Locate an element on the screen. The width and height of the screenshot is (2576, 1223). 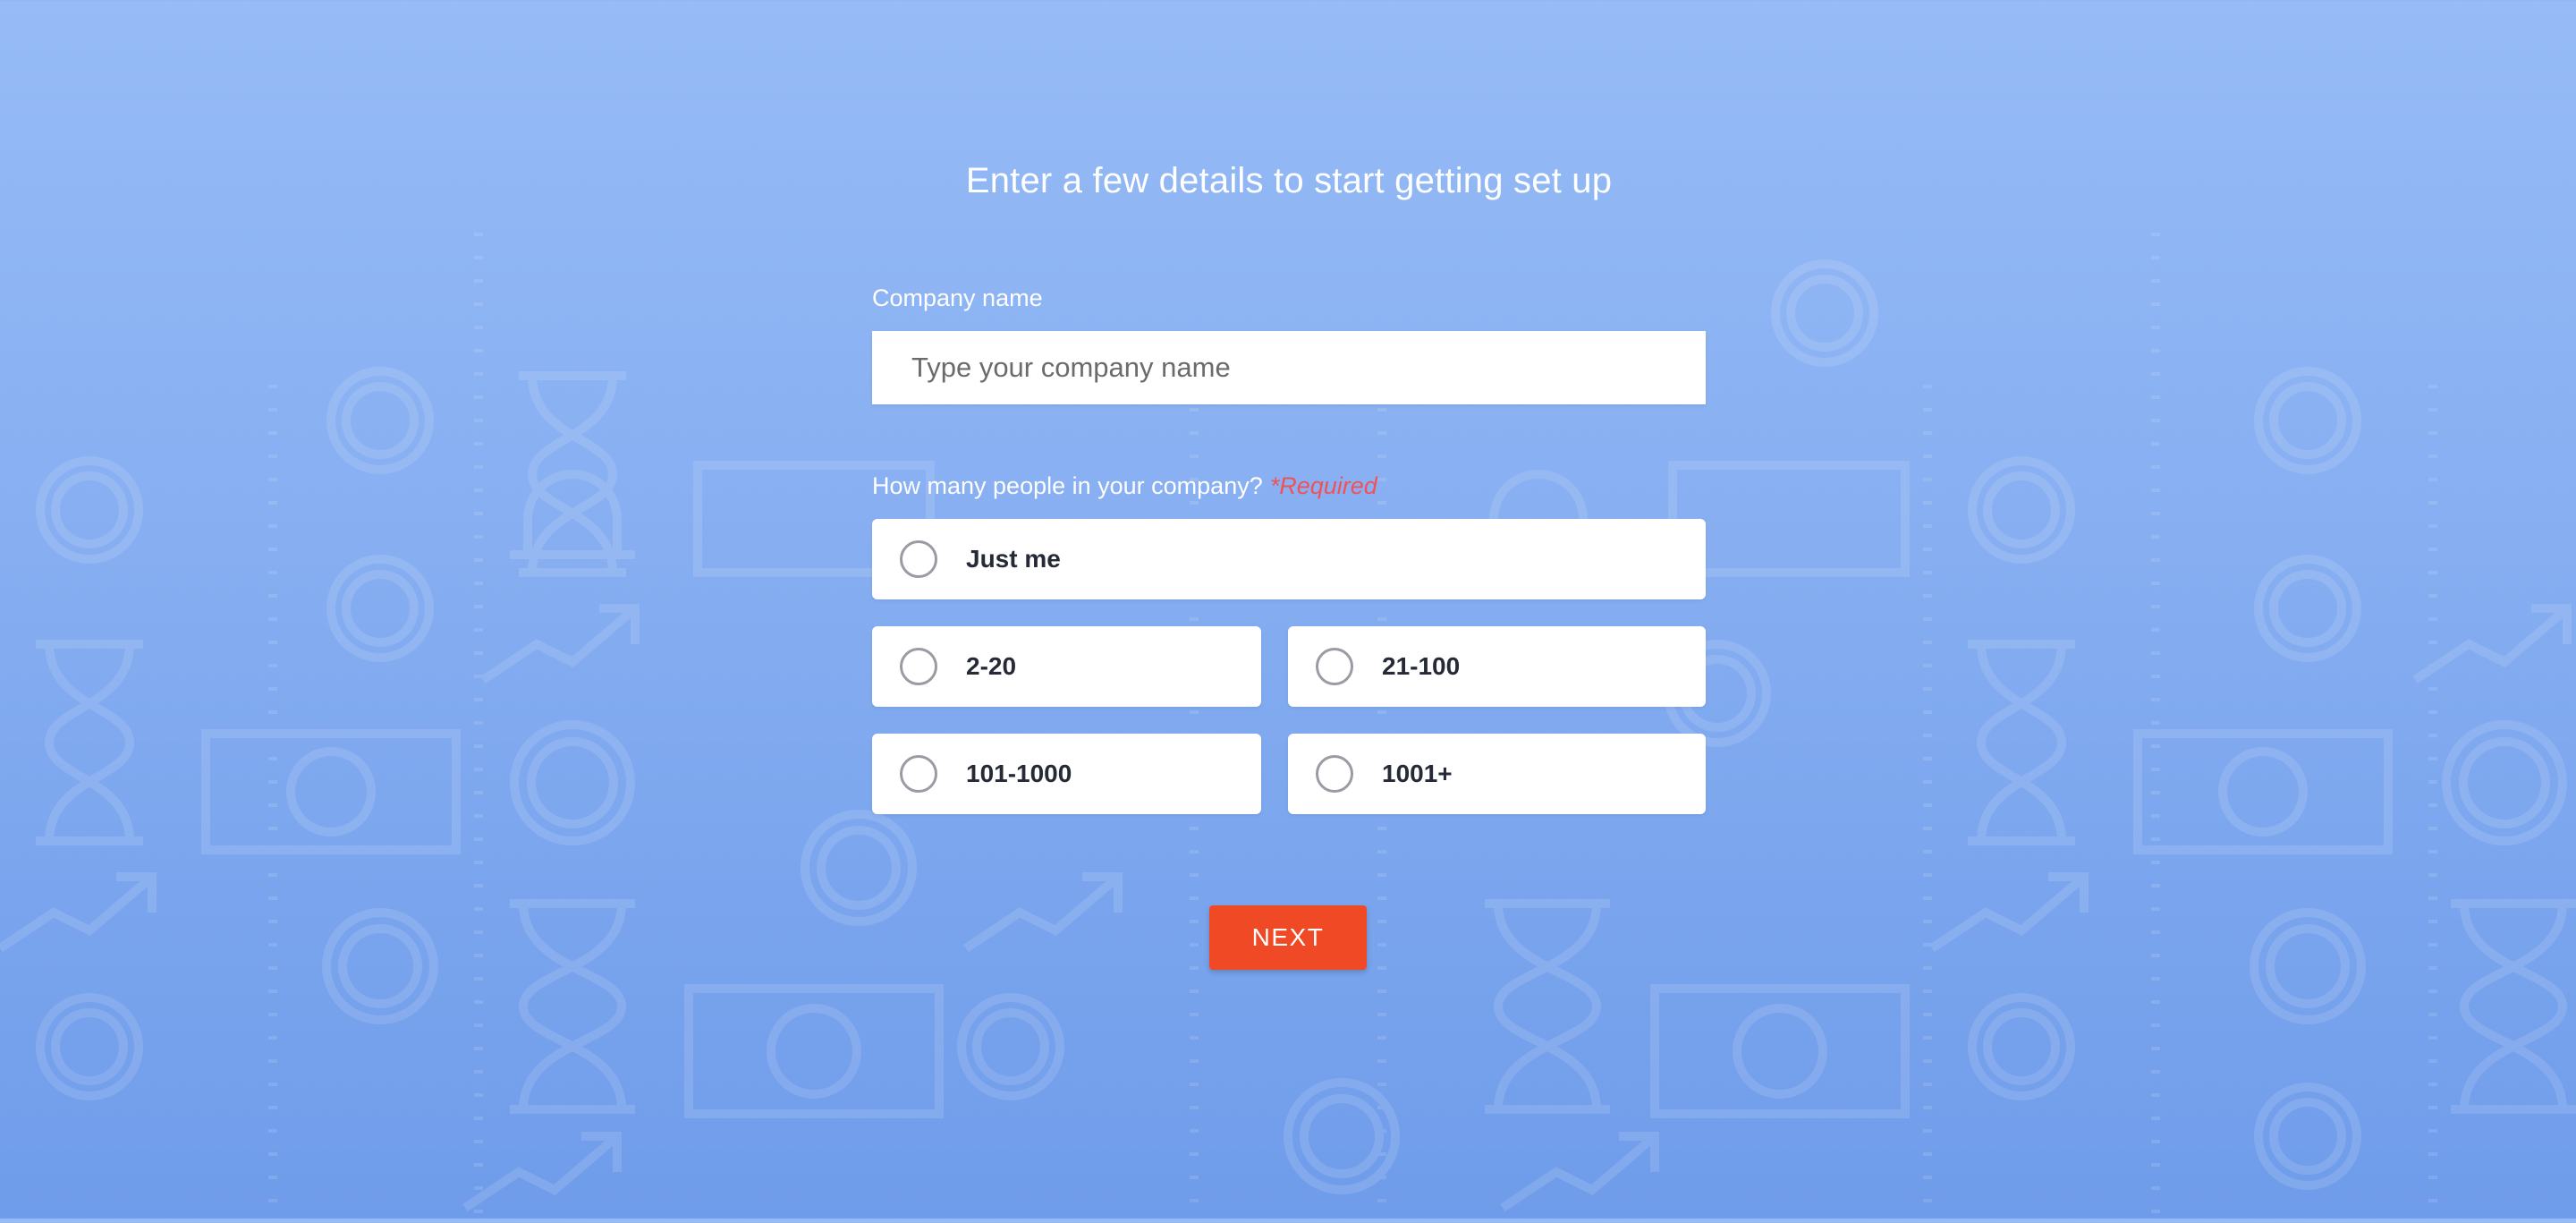
size-option-1001-plus: 1001+ is located at coordinates (1497, 774).